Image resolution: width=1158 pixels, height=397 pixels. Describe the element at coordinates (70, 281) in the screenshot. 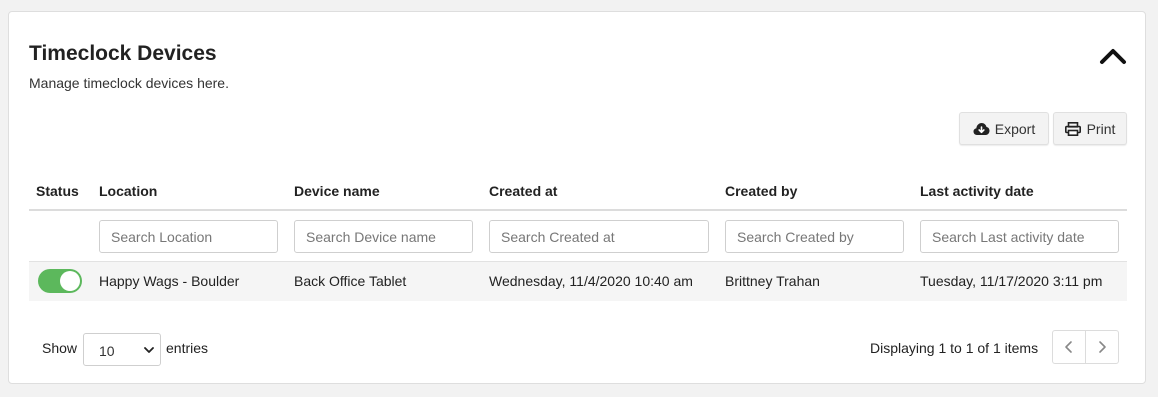

I see `toggle-knob` at that location.